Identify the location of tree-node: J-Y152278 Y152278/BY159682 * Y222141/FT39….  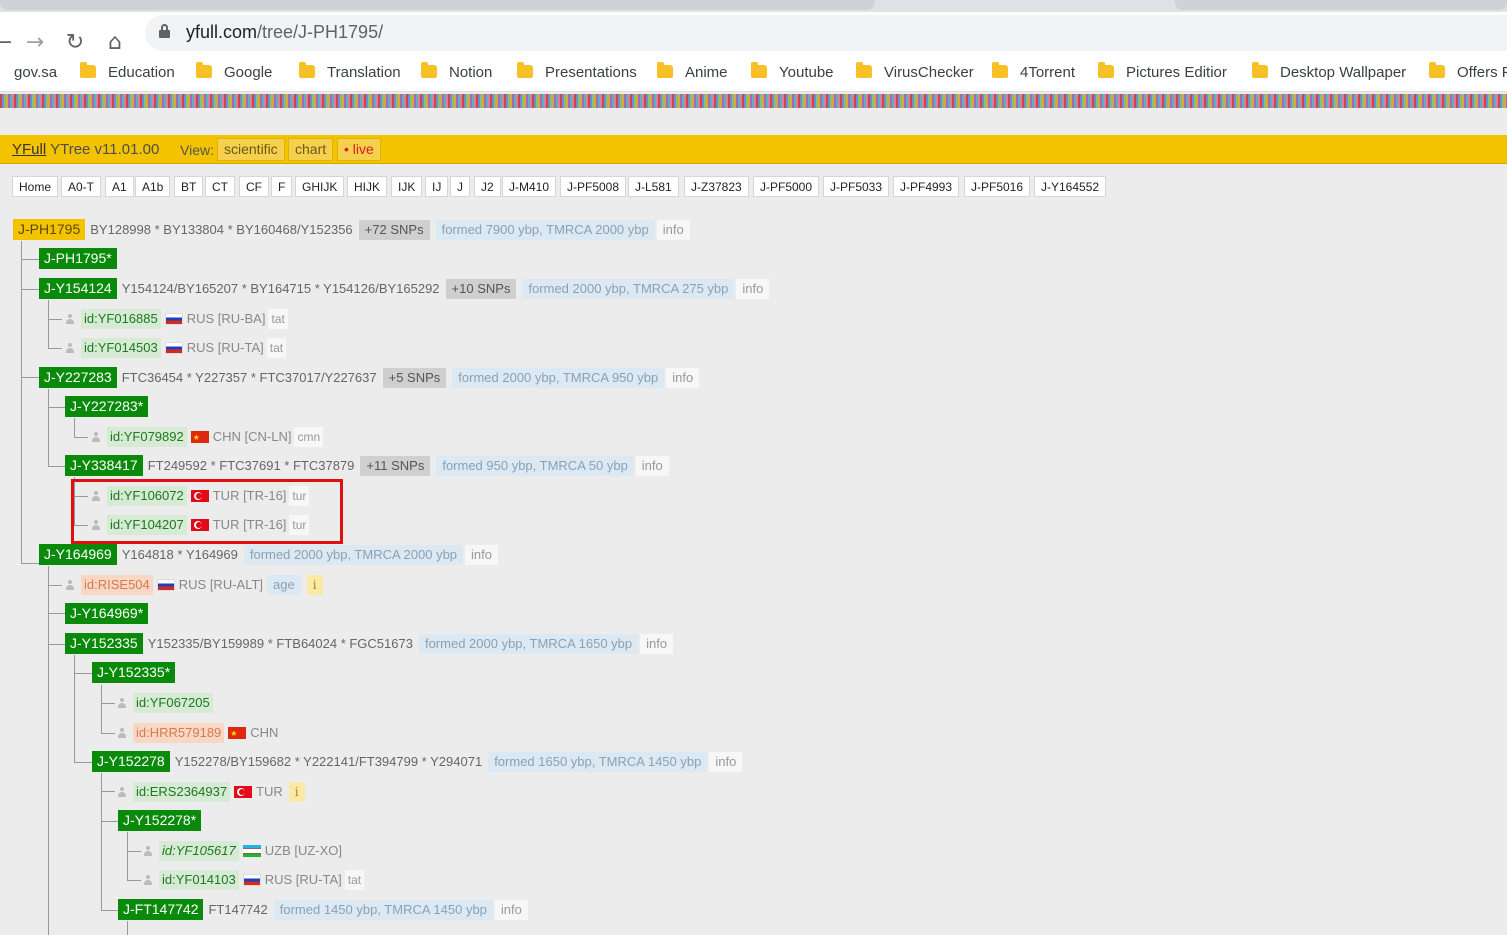
(417, 762).